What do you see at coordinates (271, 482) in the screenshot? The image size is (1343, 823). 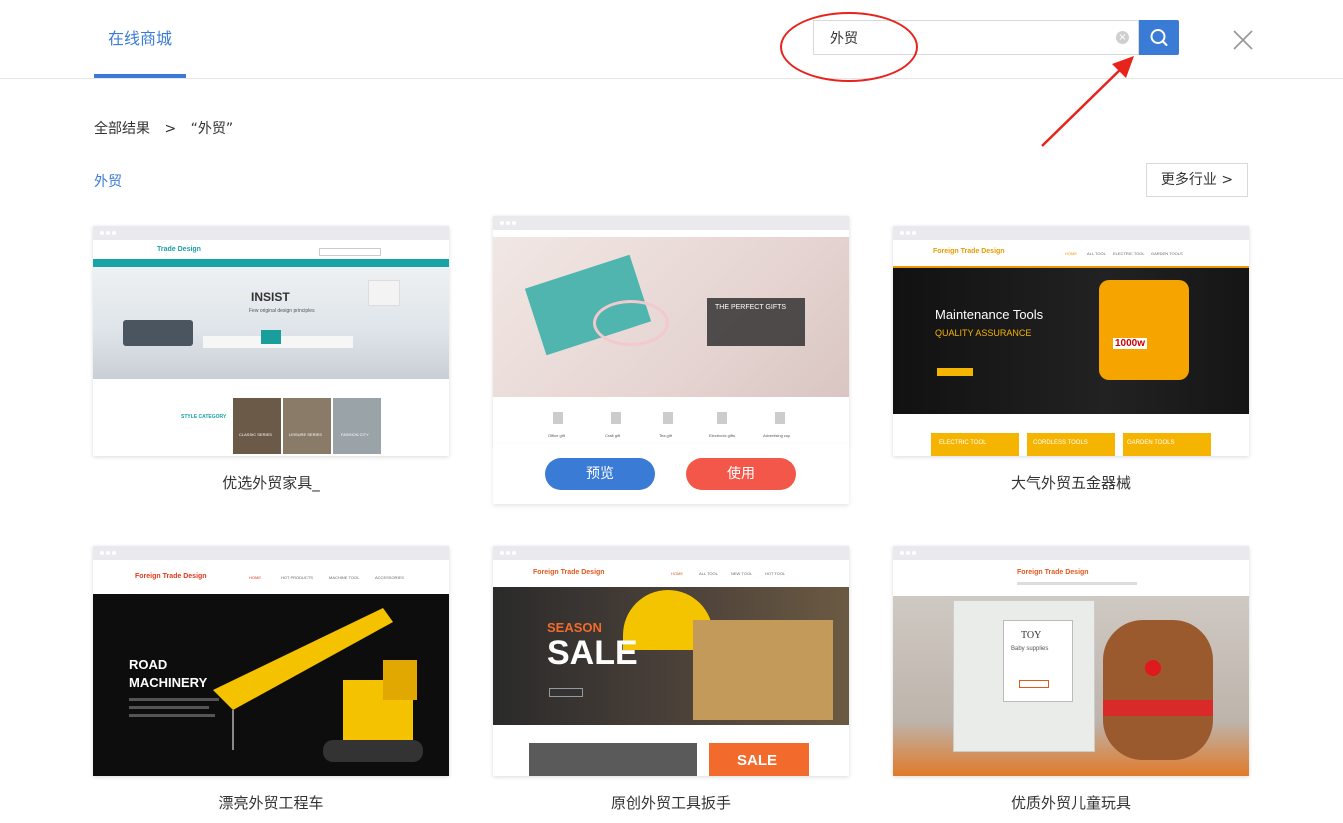 I see `template-title: 优选外贸家具_` at bounding box center [271, 482].